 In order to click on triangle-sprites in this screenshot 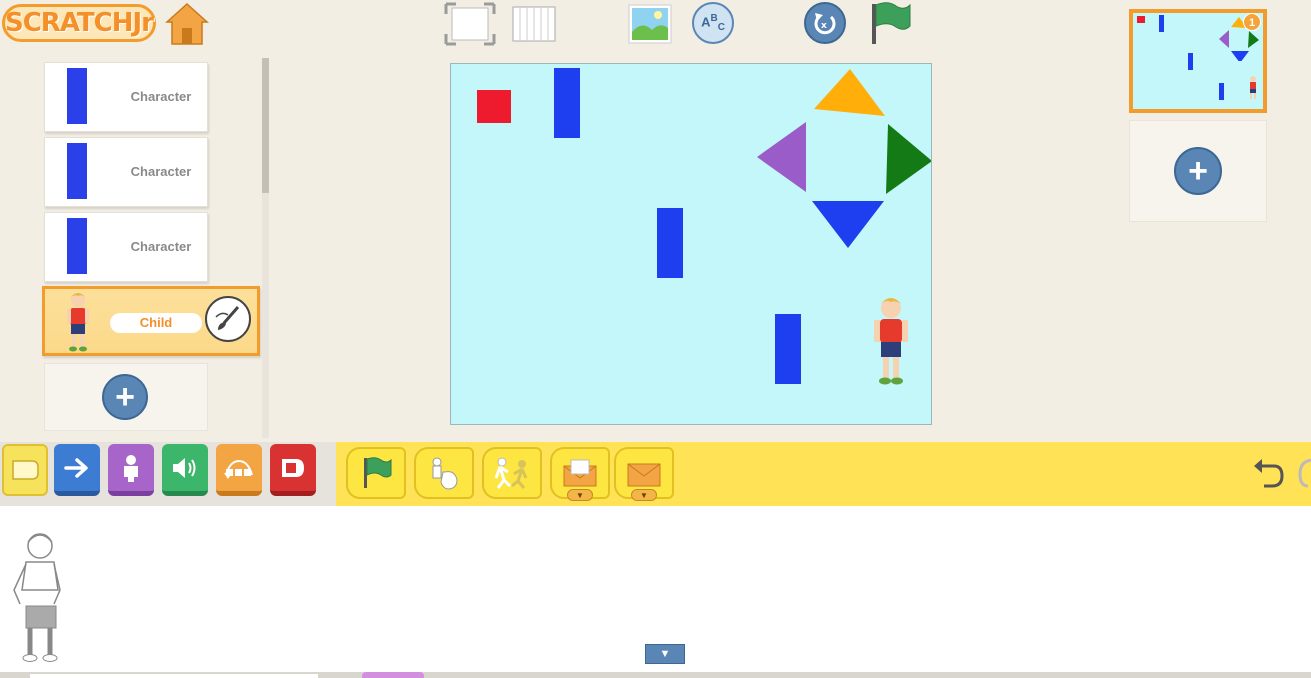, I will do `click(841, 159)`.